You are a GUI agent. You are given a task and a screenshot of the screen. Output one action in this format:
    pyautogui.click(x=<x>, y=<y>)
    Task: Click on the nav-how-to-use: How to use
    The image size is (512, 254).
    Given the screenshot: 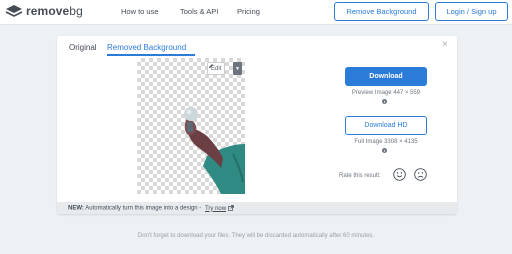 What is the action you would take?
    pyautogui.click(x=140, y=11)
    